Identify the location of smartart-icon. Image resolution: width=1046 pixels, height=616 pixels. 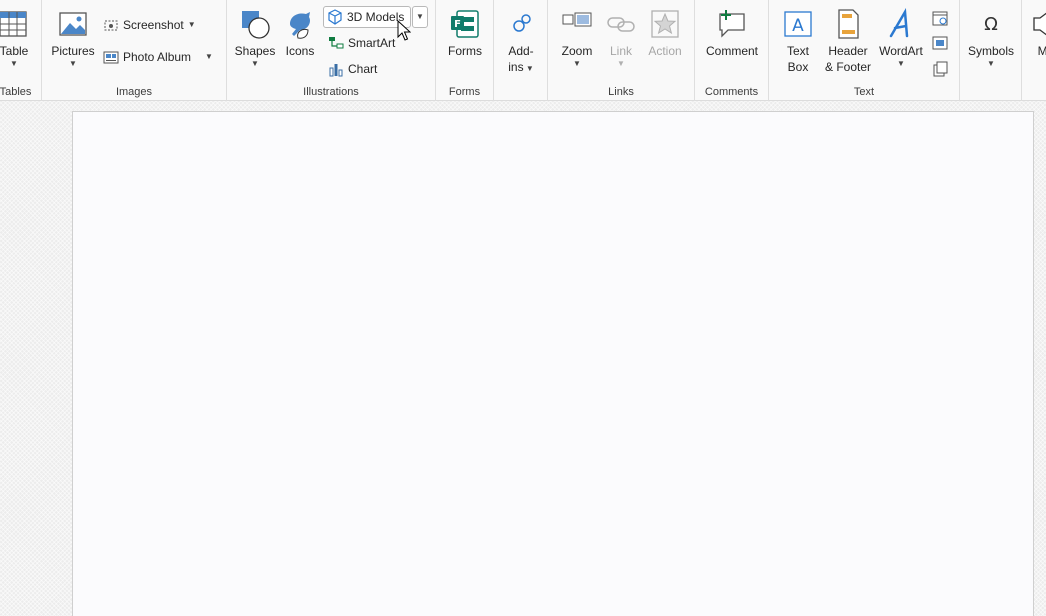
(336, 43).